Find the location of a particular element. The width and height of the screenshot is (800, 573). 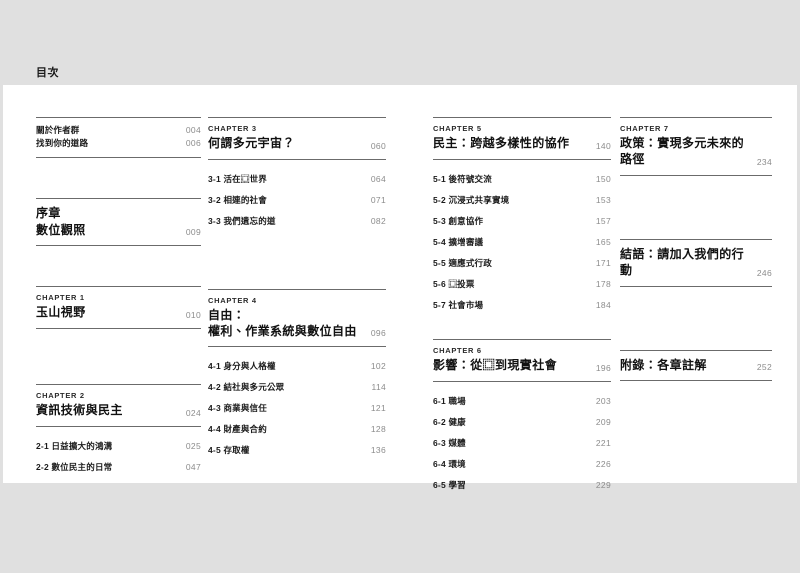

section-row: 6-5 學習 229 is located at coordinates (522, 485).